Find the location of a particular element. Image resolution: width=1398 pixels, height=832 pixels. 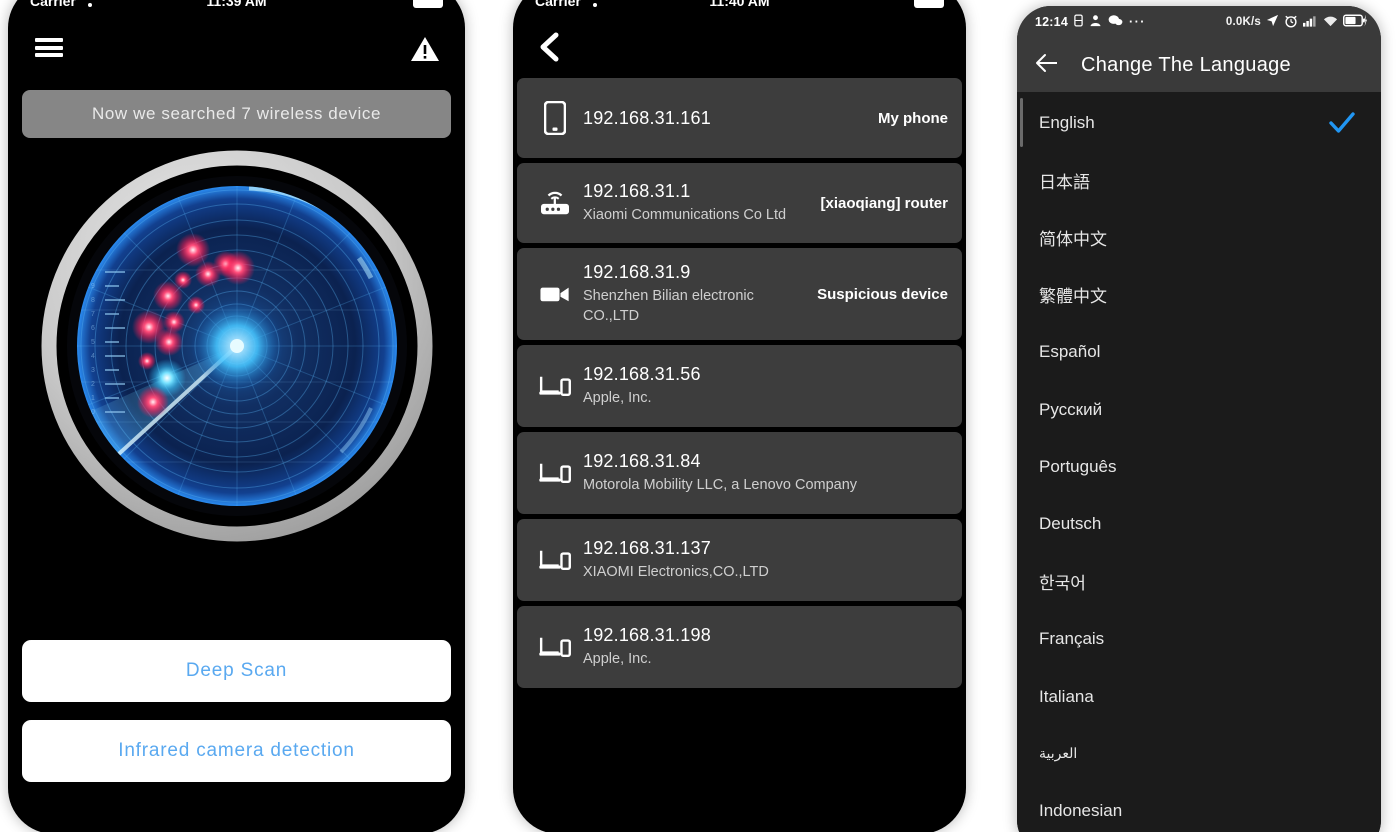

checkmark-icon is located at coordinates (1342, 123).